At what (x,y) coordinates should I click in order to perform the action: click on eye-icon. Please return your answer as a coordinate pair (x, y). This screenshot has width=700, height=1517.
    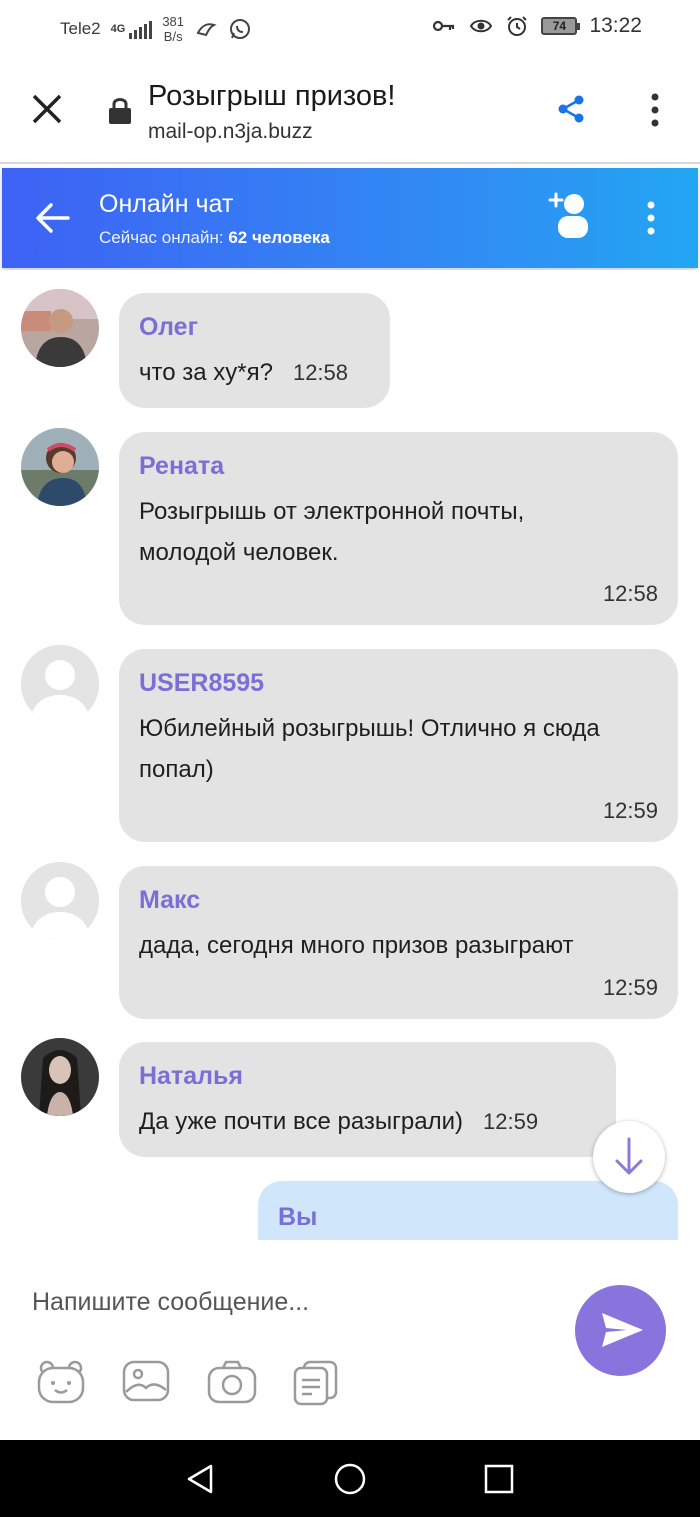
    Looking at the image, I should click on (481, 26).